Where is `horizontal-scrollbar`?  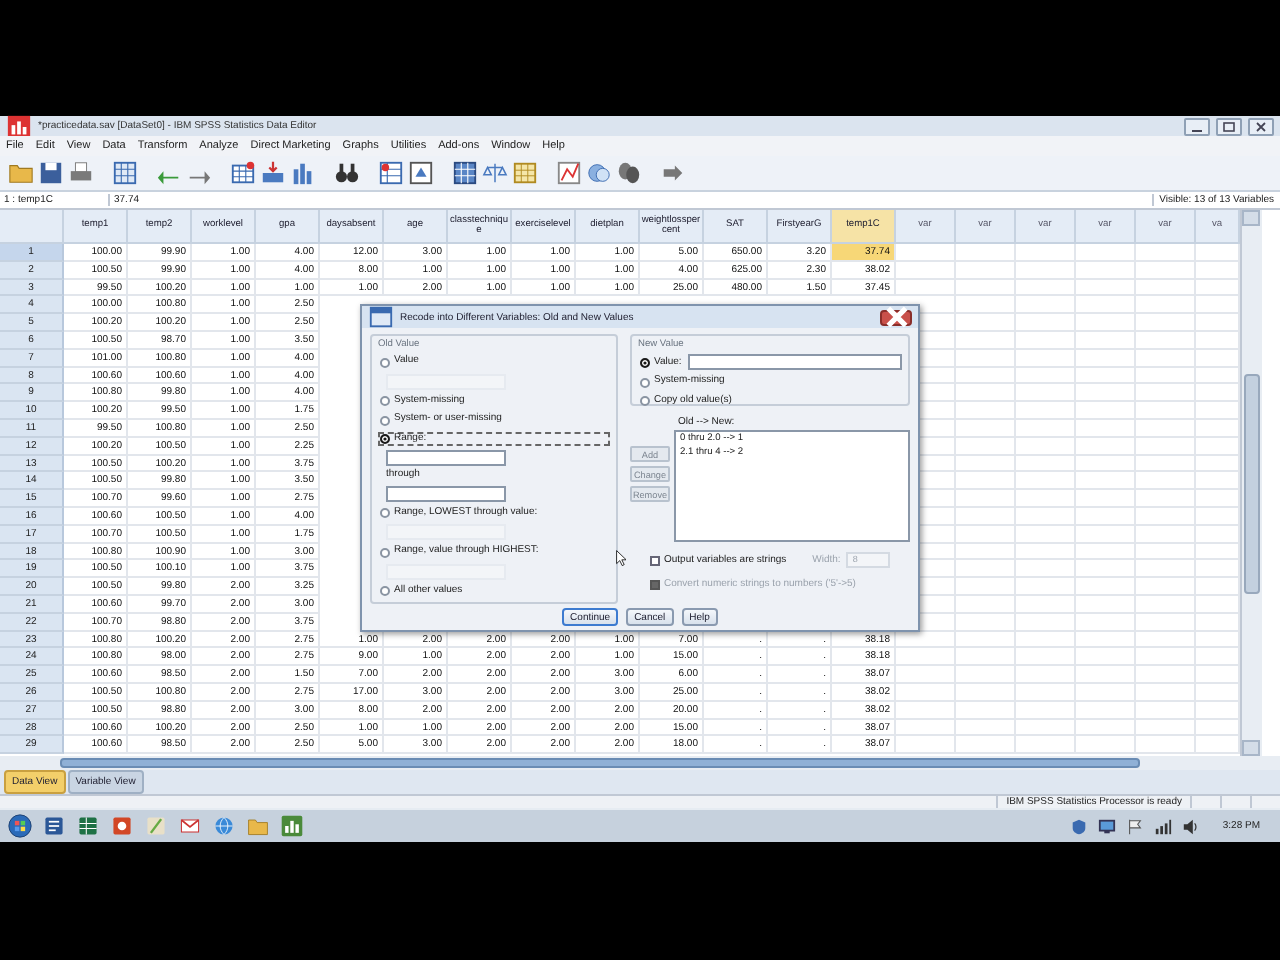
horizontal-scrollbar is located at coordinates (640, 763).